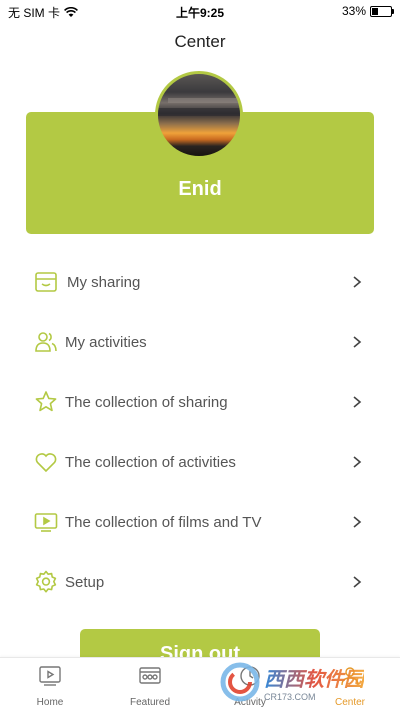 The image size is (400, 711). What do you see at coordinates (50, 676) in the screenshot?
I see `play-screen-icon` at bounding box center [50, 676].